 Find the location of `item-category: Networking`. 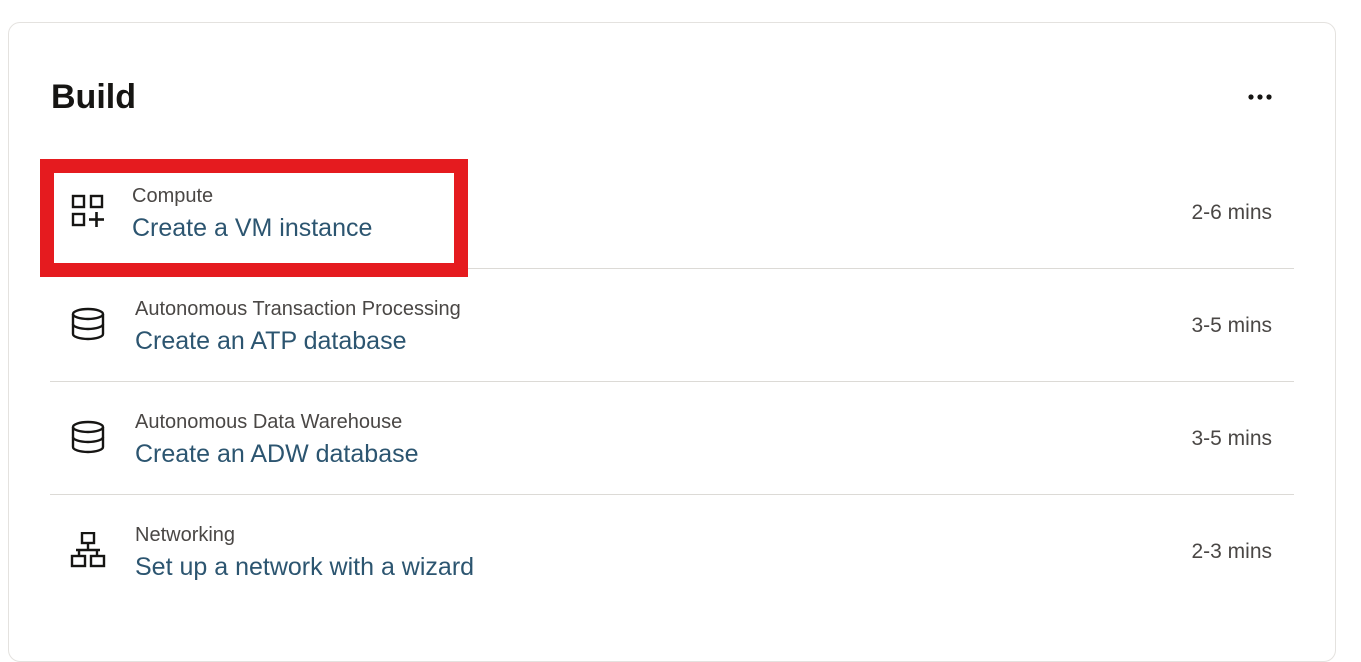

item-category: Networking is located at coordinates (185, 535).